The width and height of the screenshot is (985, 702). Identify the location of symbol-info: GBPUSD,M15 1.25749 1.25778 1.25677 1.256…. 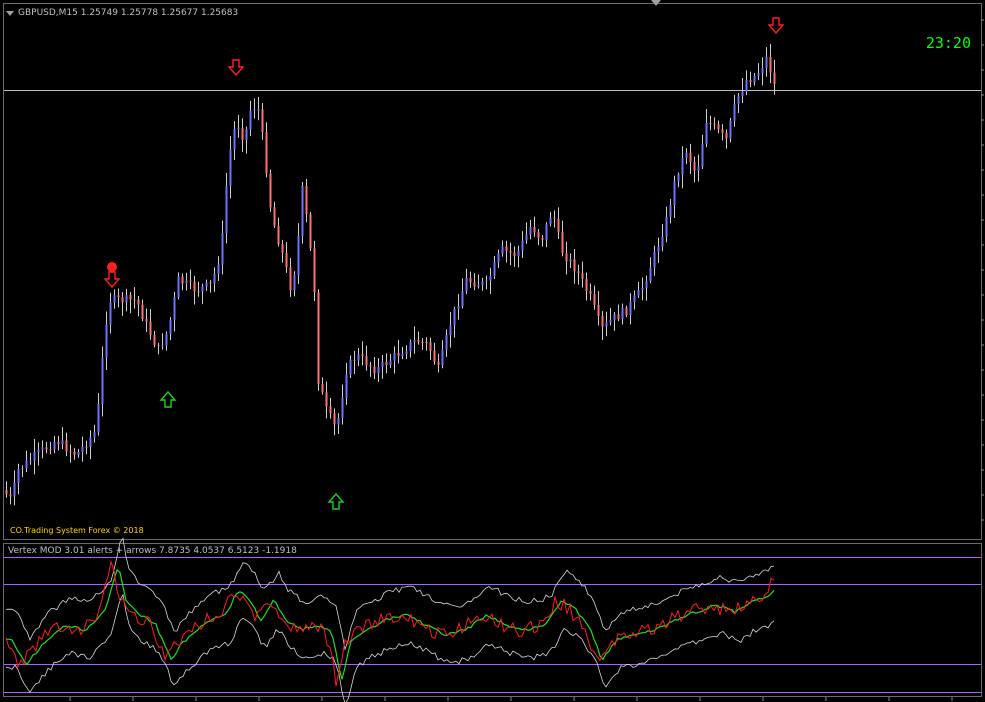
(128, 13).